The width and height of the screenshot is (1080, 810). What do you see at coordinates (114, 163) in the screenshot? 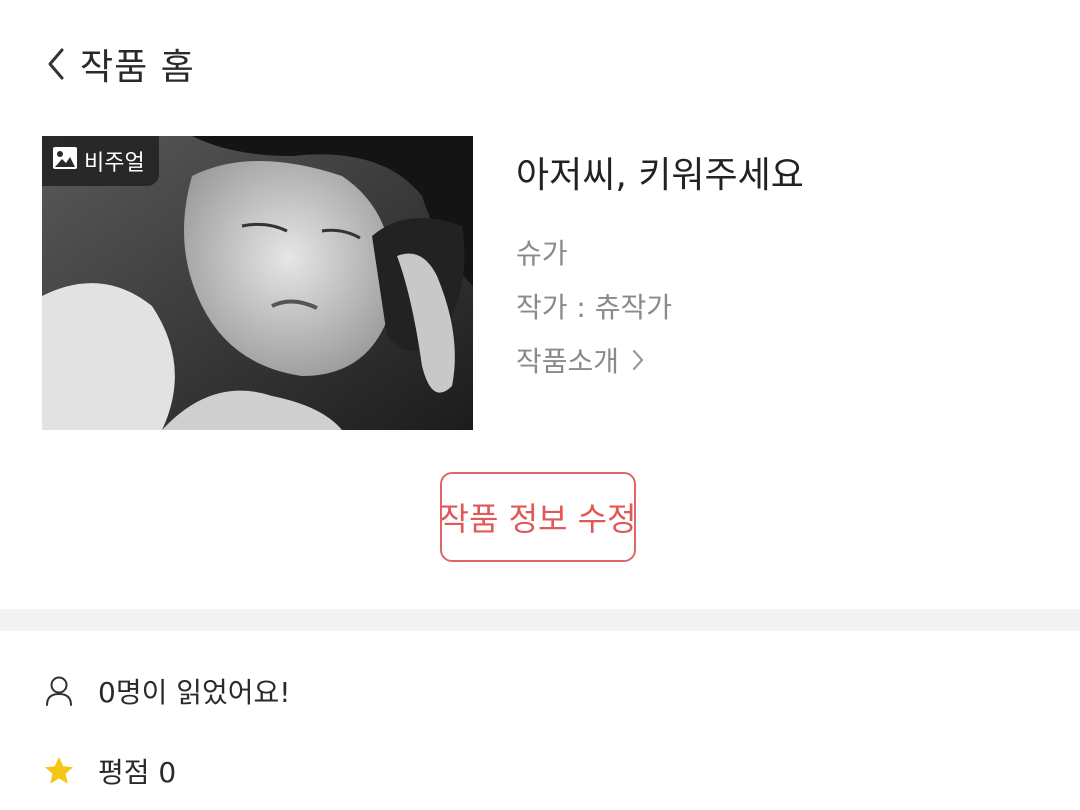
I see `visual-badge-label: 비주얼` at bounding box center [114, 163].